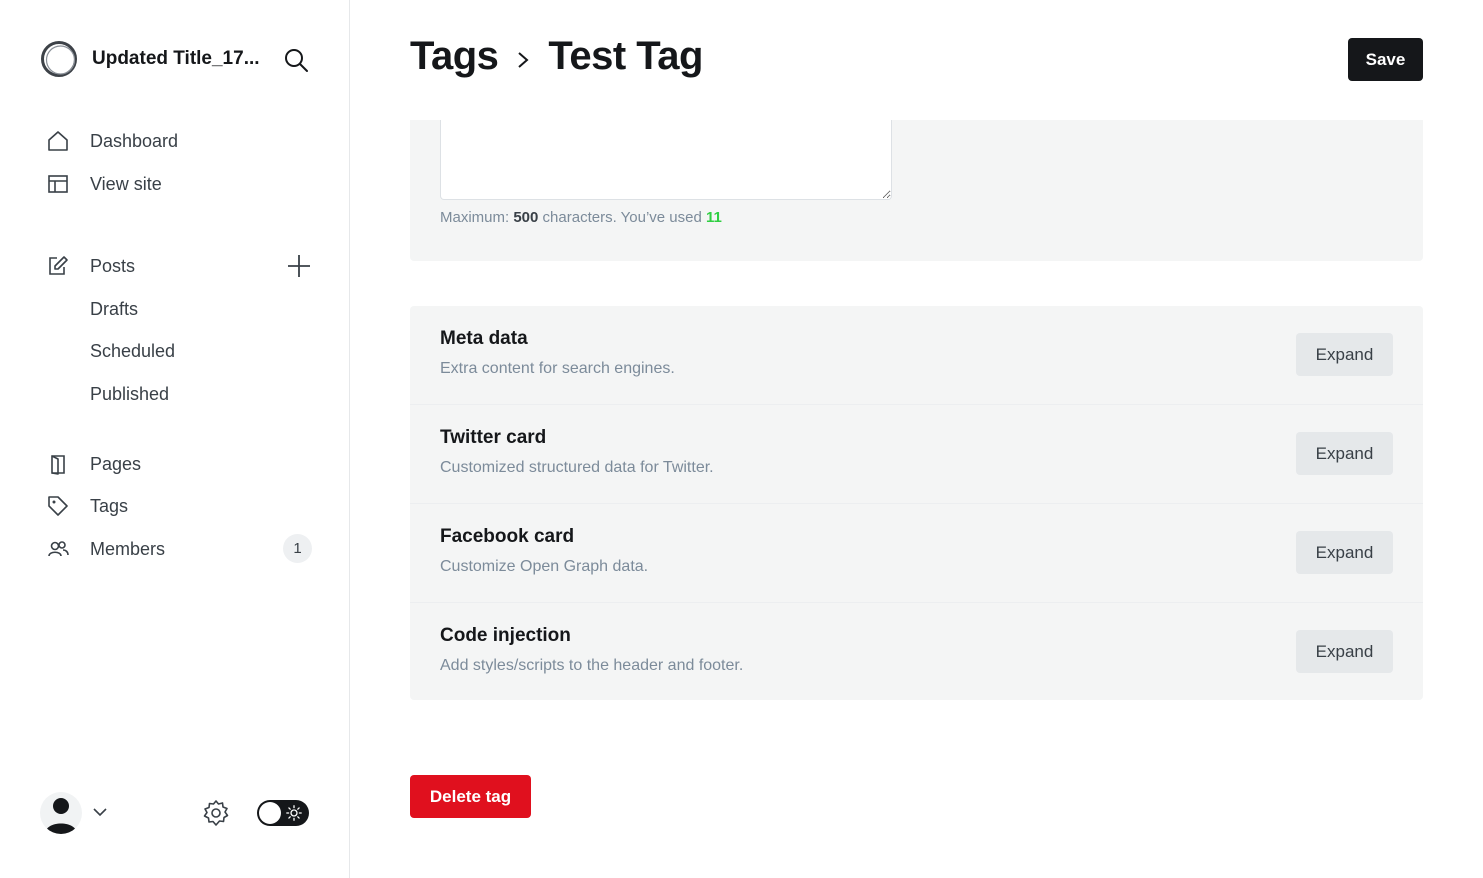  I want to click on expand-meta-data-button: Expand, so click(1344, 354).